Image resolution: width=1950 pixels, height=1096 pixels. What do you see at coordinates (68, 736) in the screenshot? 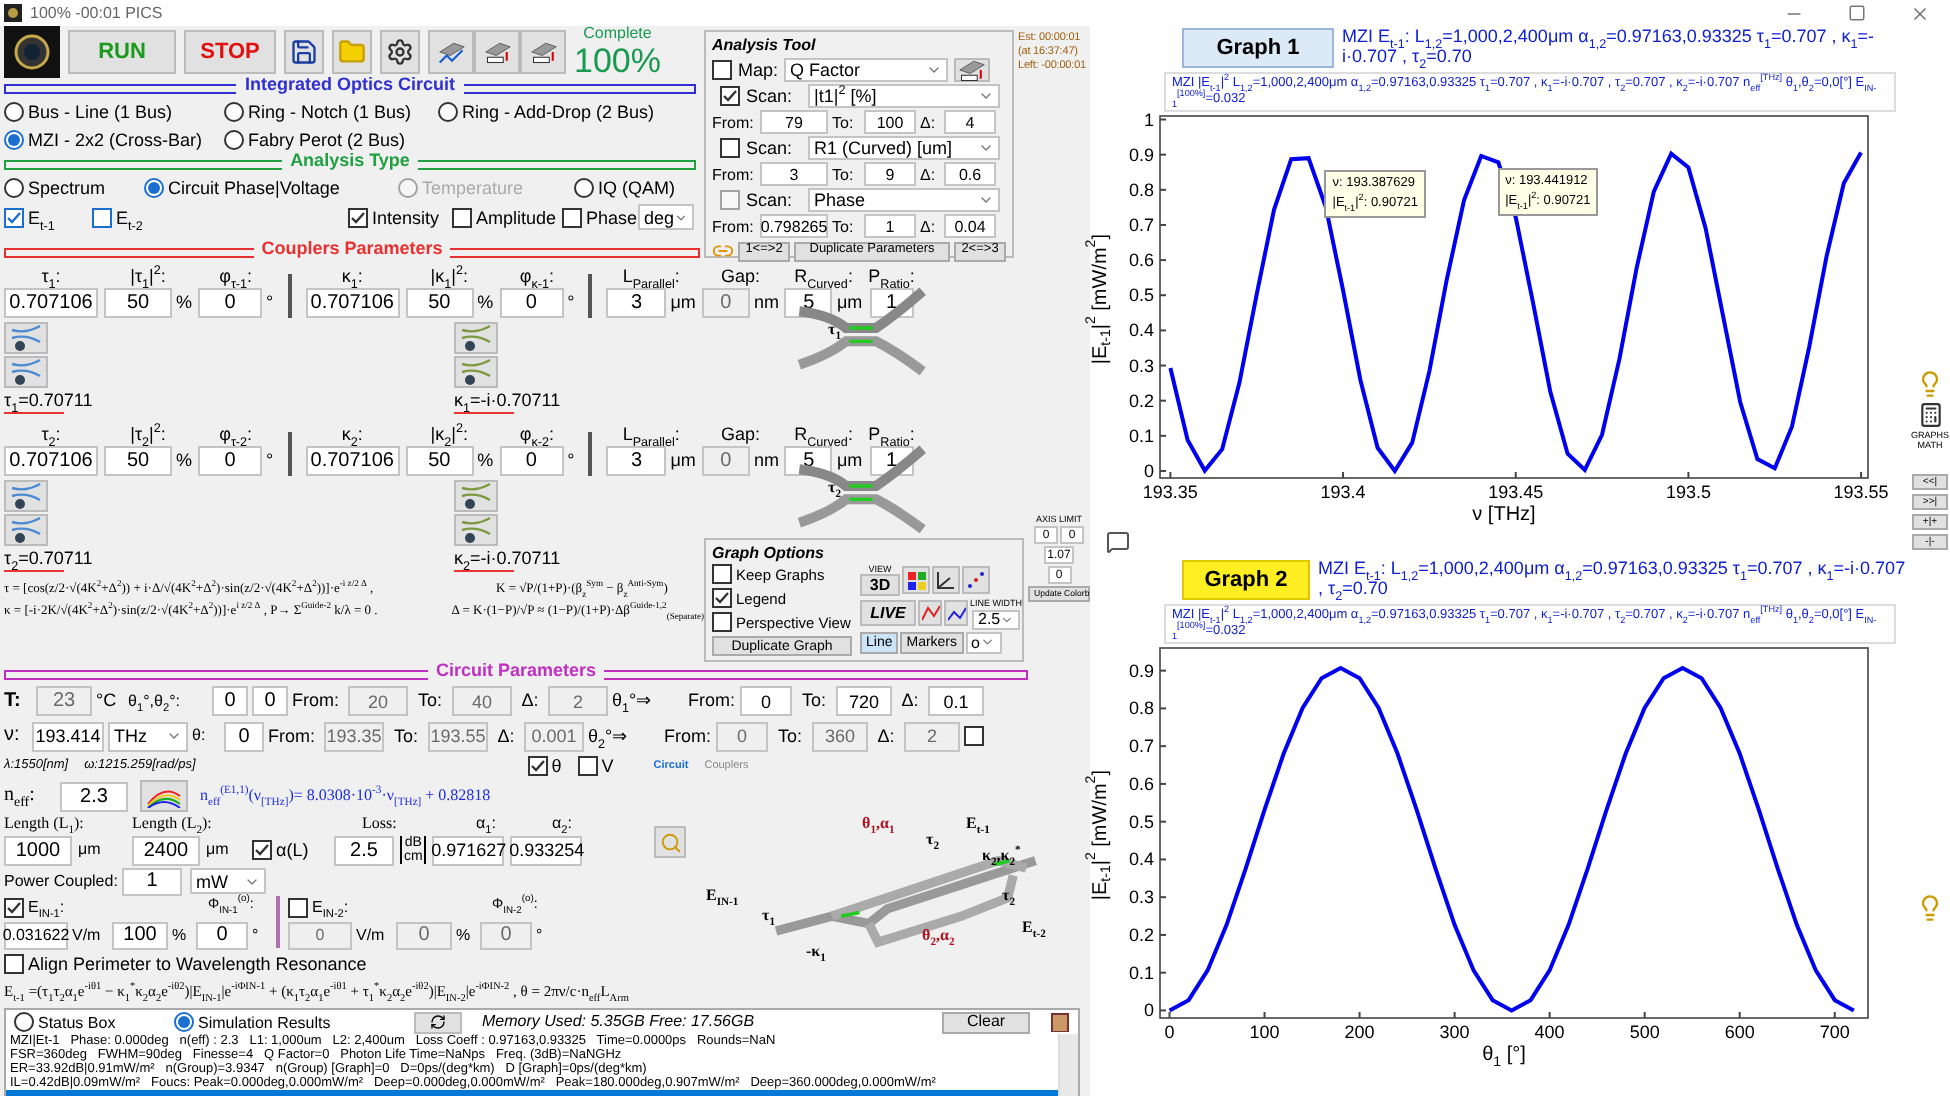
I see `input-field: 193.414` at bounding box center [68, 736].